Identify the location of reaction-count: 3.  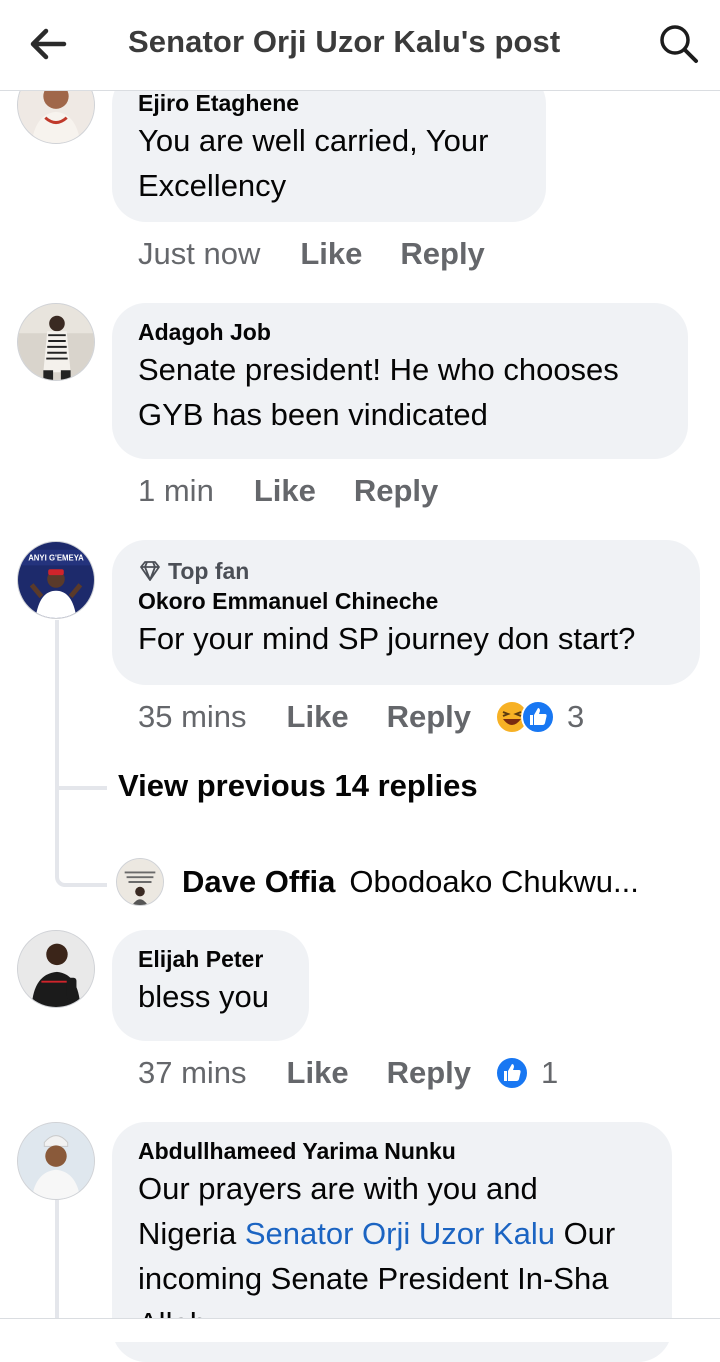
(576, 716).